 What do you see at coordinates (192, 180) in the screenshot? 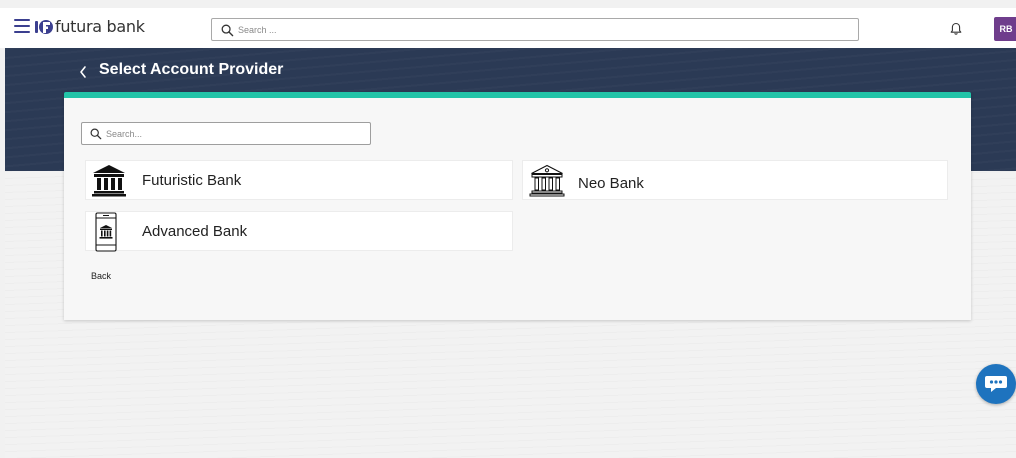
I see `provider-label: Futuristic Bank` at bounding box center [192, 180].